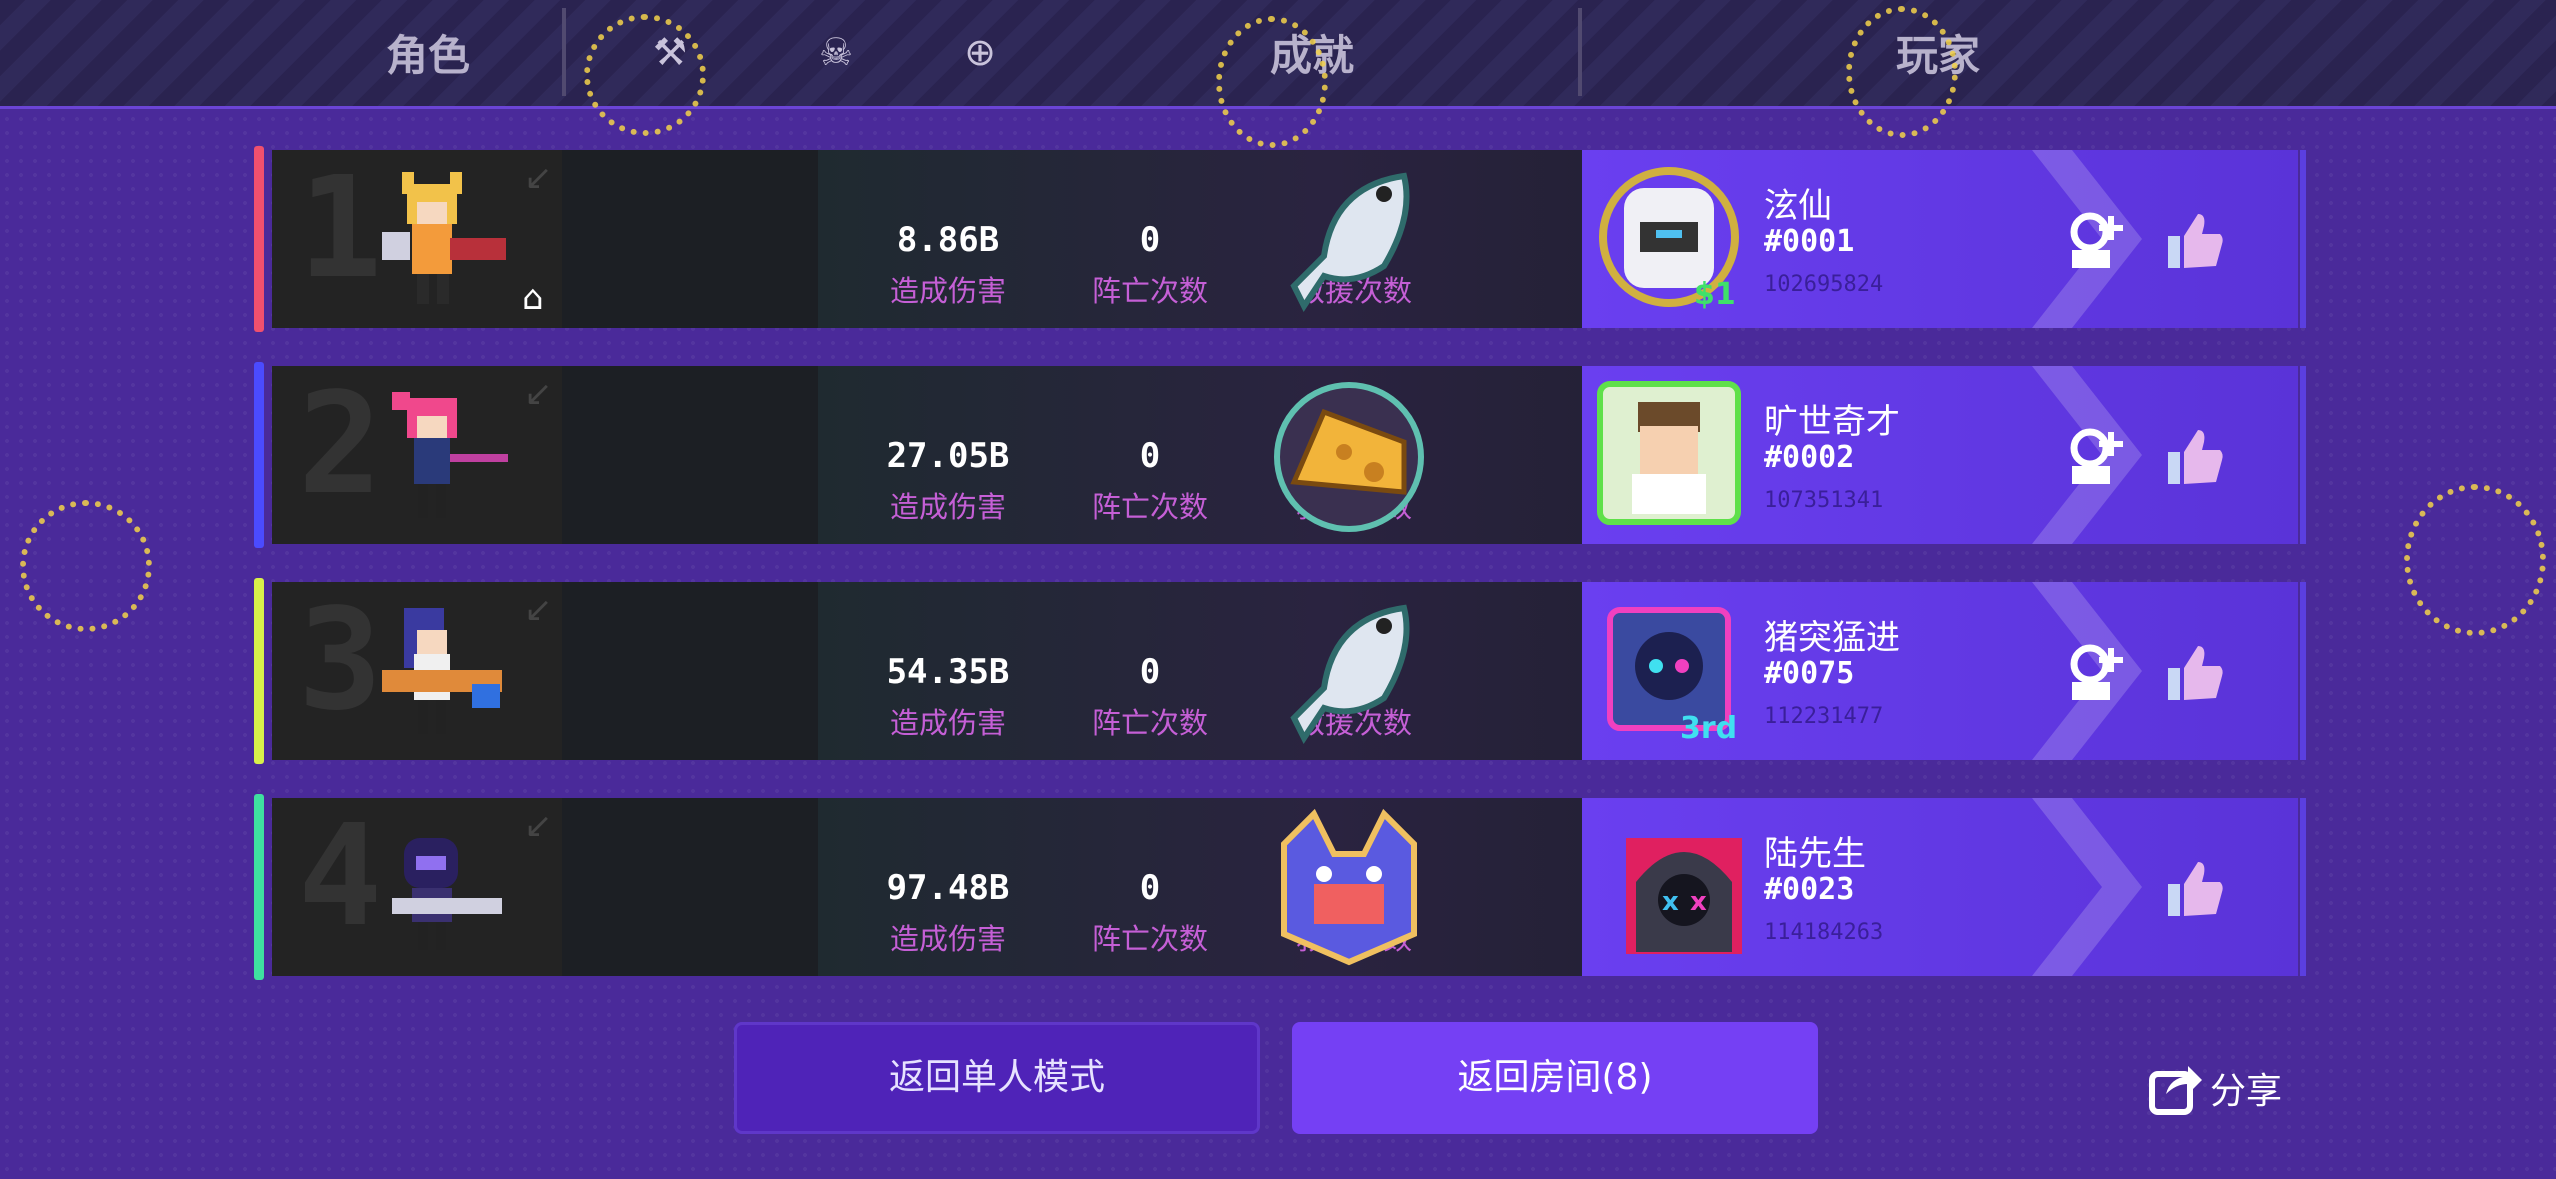  Describe the element at coordinates (948, 672) in the screenshot. I see `damage-value: 54.35B` at that location.